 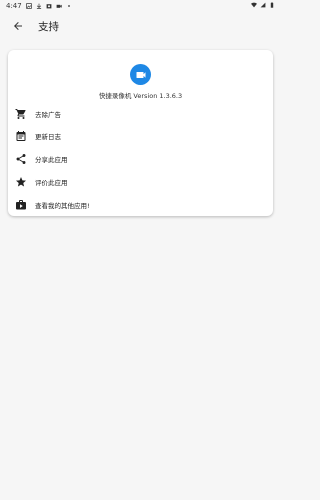 I want to click on share-icon, so click(x=21, y=159).